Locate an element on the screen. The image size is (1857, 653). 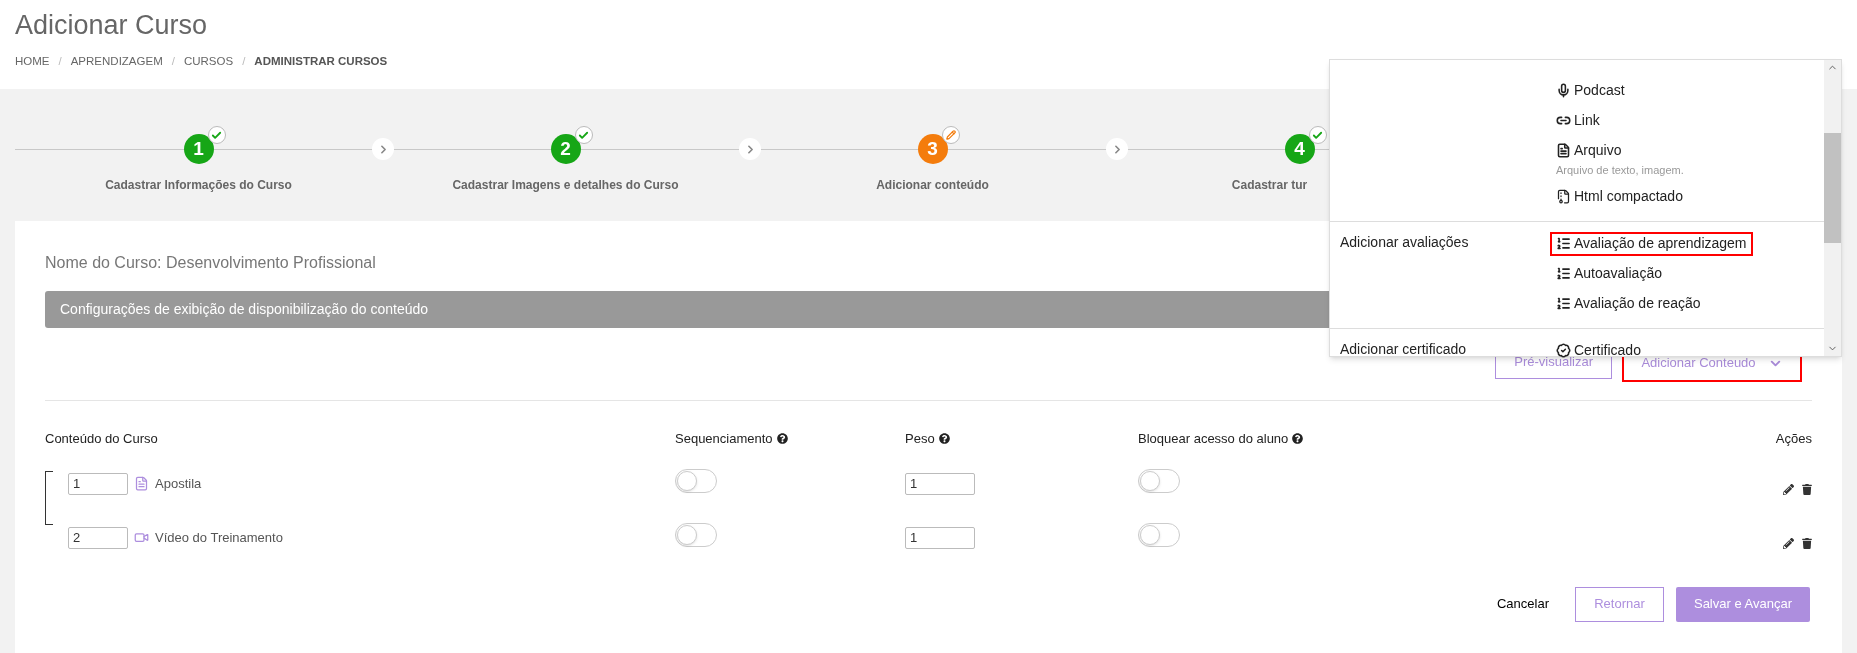
step-label: Cadastrar Informações do Curso is located at coordinates (198, 185).